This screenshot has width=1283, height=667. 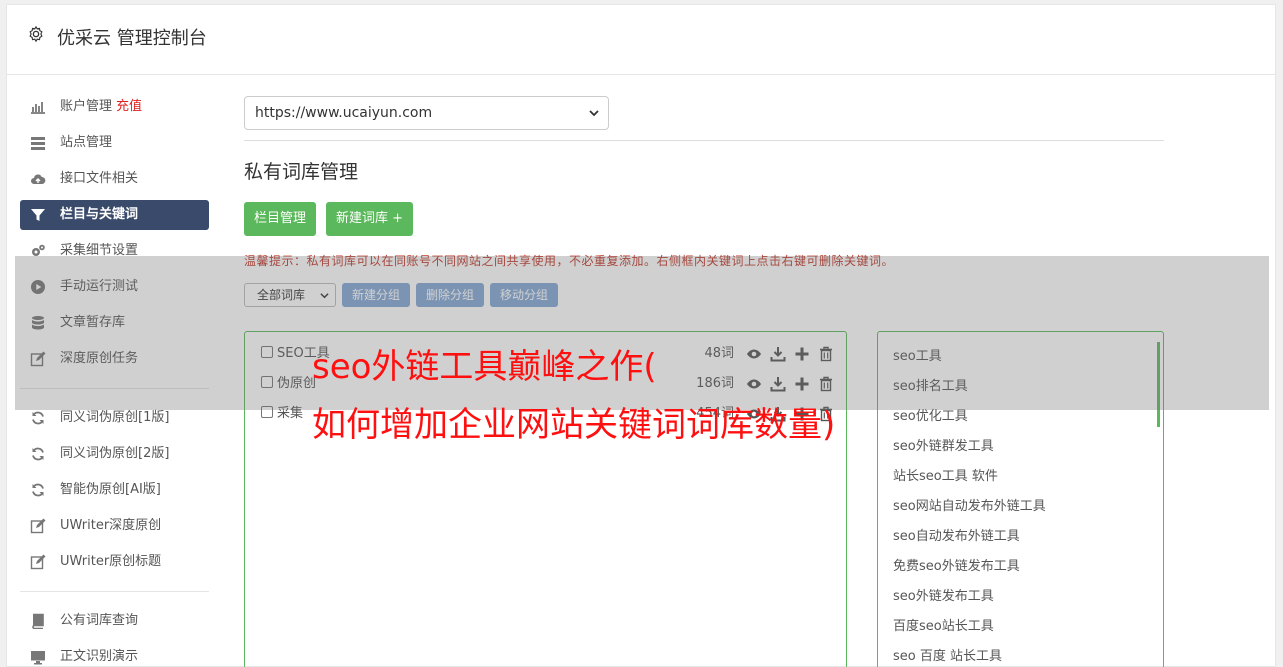 I want to click on keyword-item: seo 百度 站长工具, so click(x=1020, y=654).